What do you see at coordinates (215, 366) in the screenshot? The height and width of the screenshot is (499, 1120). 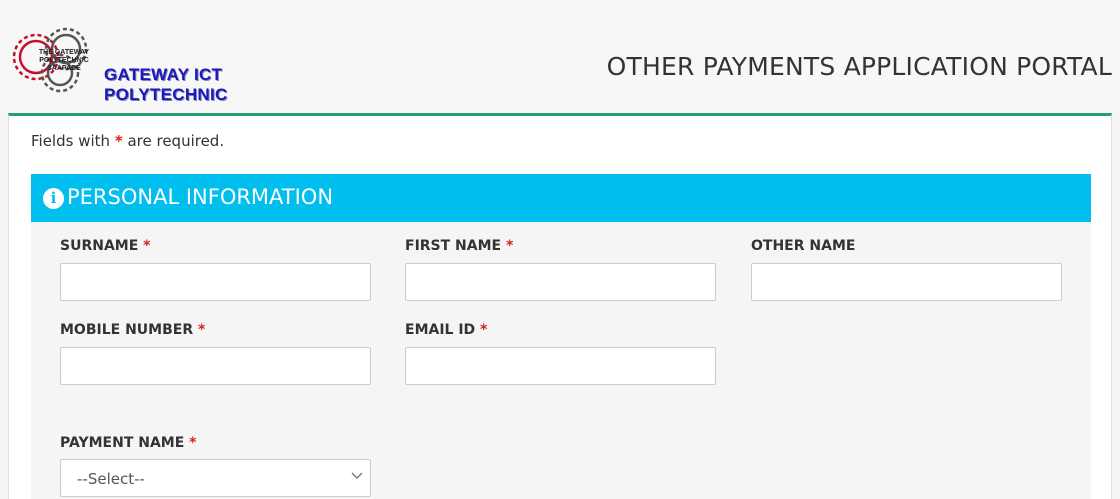 I see `mobile-number-input` at bounding box center [215, 366].